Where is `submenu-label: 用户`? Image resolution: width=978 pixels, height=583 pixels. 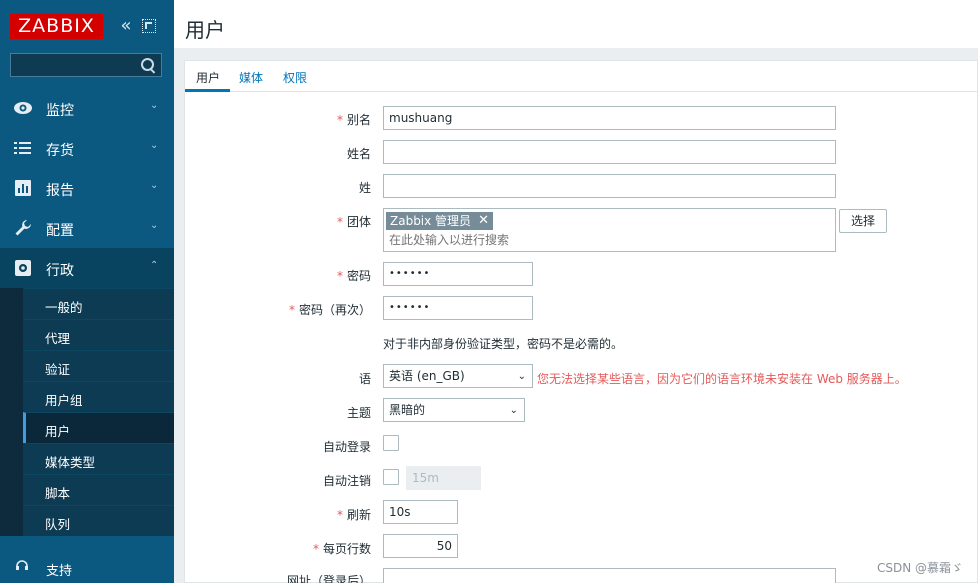
submenu-label: 用户 is located at coordinates (58, 431).